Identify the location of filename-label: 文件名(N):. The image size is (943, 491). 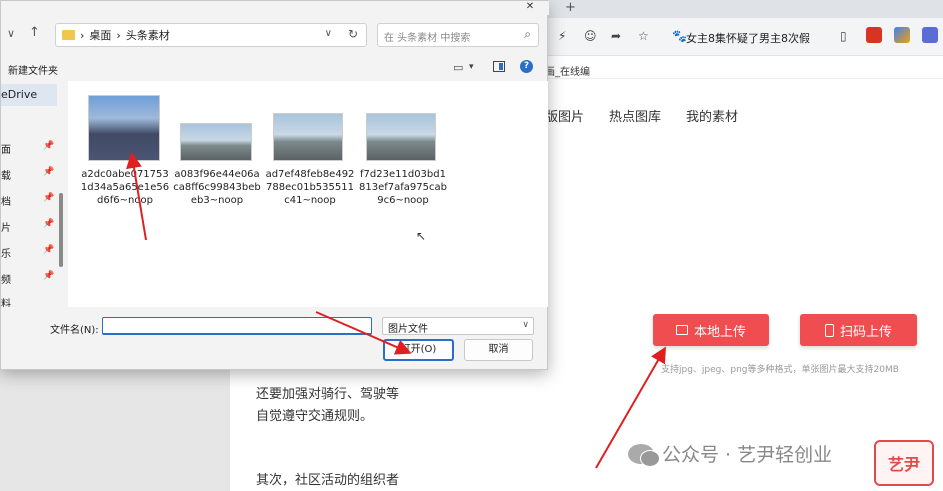
(74, 330).